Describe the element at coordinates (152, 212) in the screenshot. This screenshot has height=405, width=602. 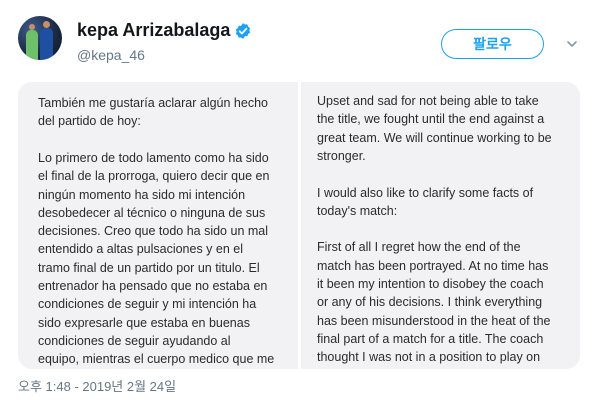
I see `statement-line: desobedecer al técnico o ninguna de sus` at that location.